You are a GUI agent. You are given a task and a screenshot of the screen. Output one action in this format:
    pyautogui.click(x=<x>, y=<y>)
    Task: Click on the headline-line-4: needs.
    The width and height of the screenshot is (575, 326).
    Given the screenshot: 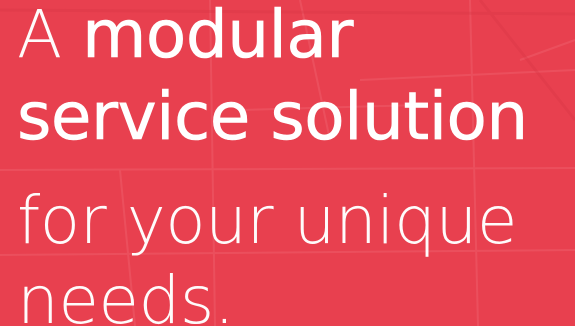 What is the action you would take?
    pyautogui.click(x=126, y=294)
    